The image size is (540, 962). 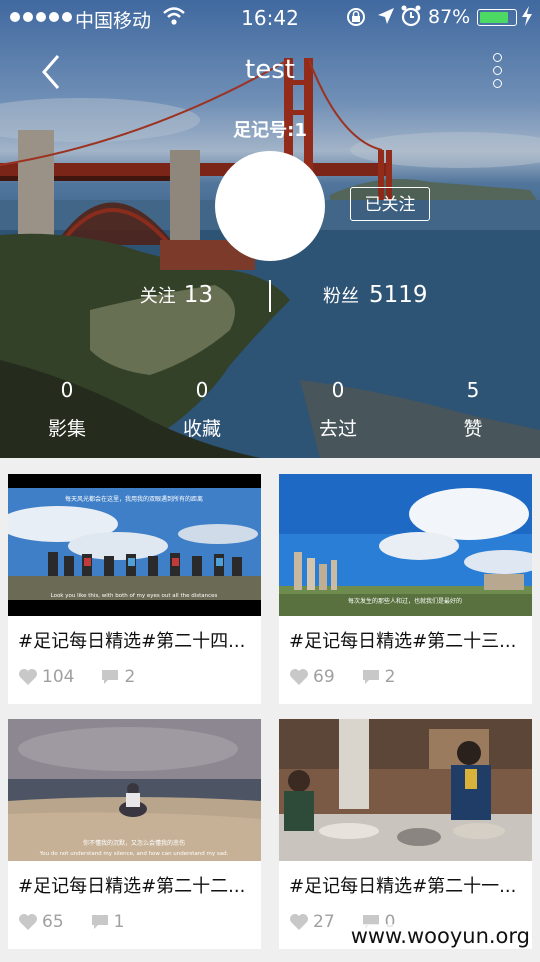 What do you see at coordinates (53, 922) in the screenshot?
I see `like-count: 65` at bounding box center [53, 922].